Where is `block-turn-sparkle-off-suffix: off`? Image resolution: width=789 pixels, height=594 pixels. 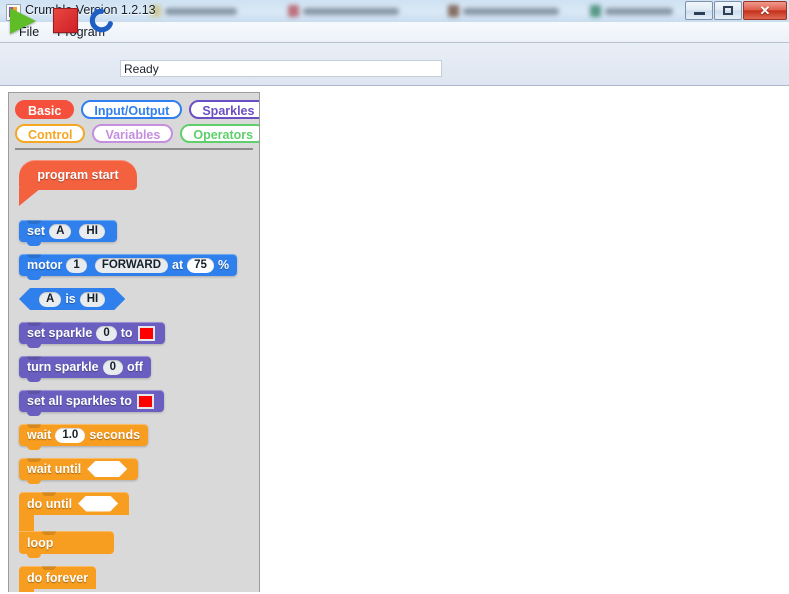
block-turn-sparkle-off-suffix: off is located at coordinates (134, 367).